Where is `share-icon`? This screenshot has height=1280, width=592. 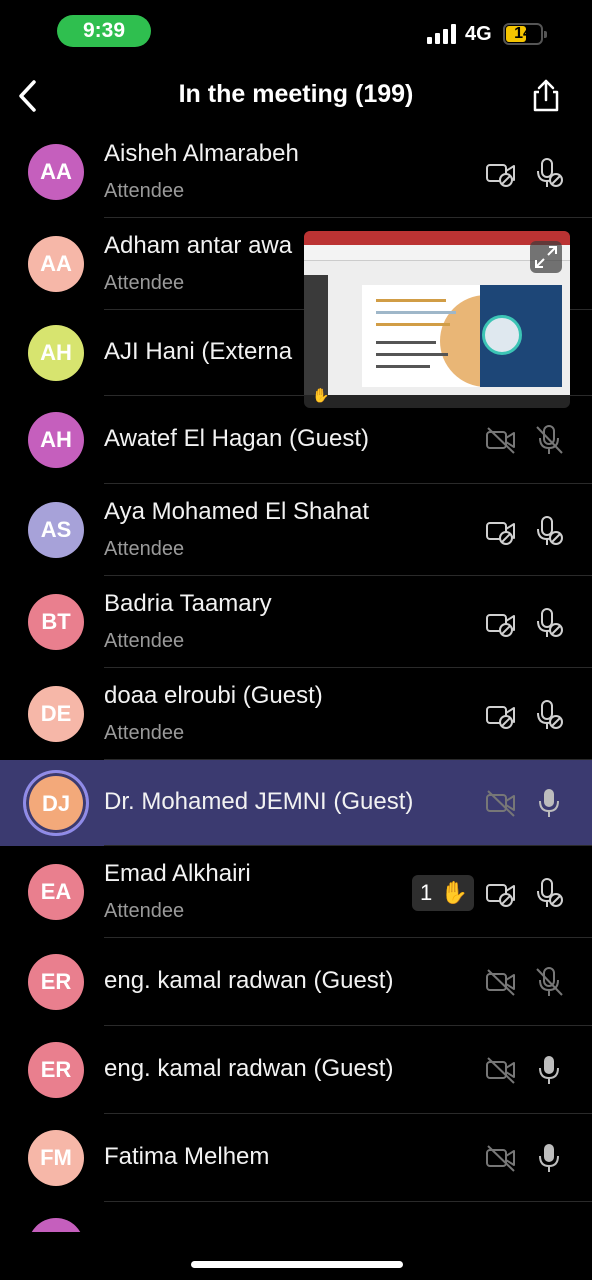 share-icon is located at coordinates (546, 95).